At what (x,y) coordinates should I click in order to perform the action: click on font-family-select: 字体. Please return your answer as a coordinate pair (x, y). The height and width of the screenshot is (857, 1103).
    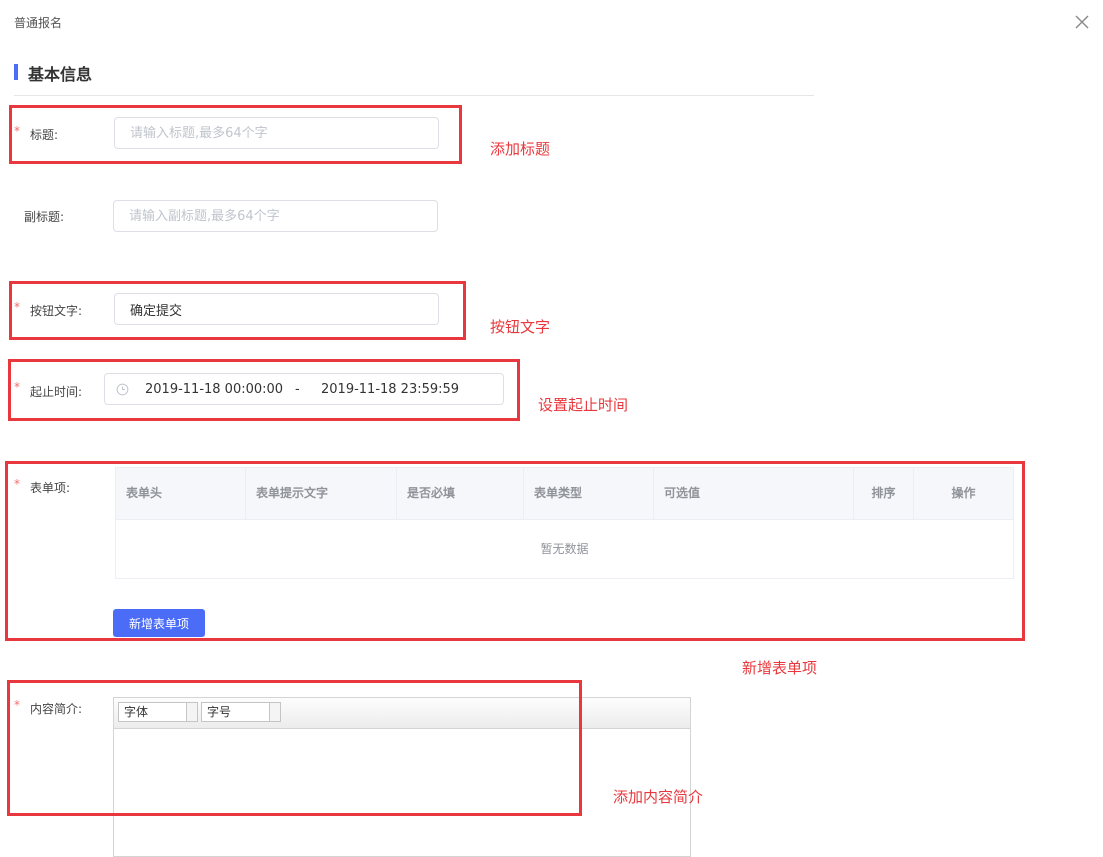
    Looking at the image, I should click on (158, 712).